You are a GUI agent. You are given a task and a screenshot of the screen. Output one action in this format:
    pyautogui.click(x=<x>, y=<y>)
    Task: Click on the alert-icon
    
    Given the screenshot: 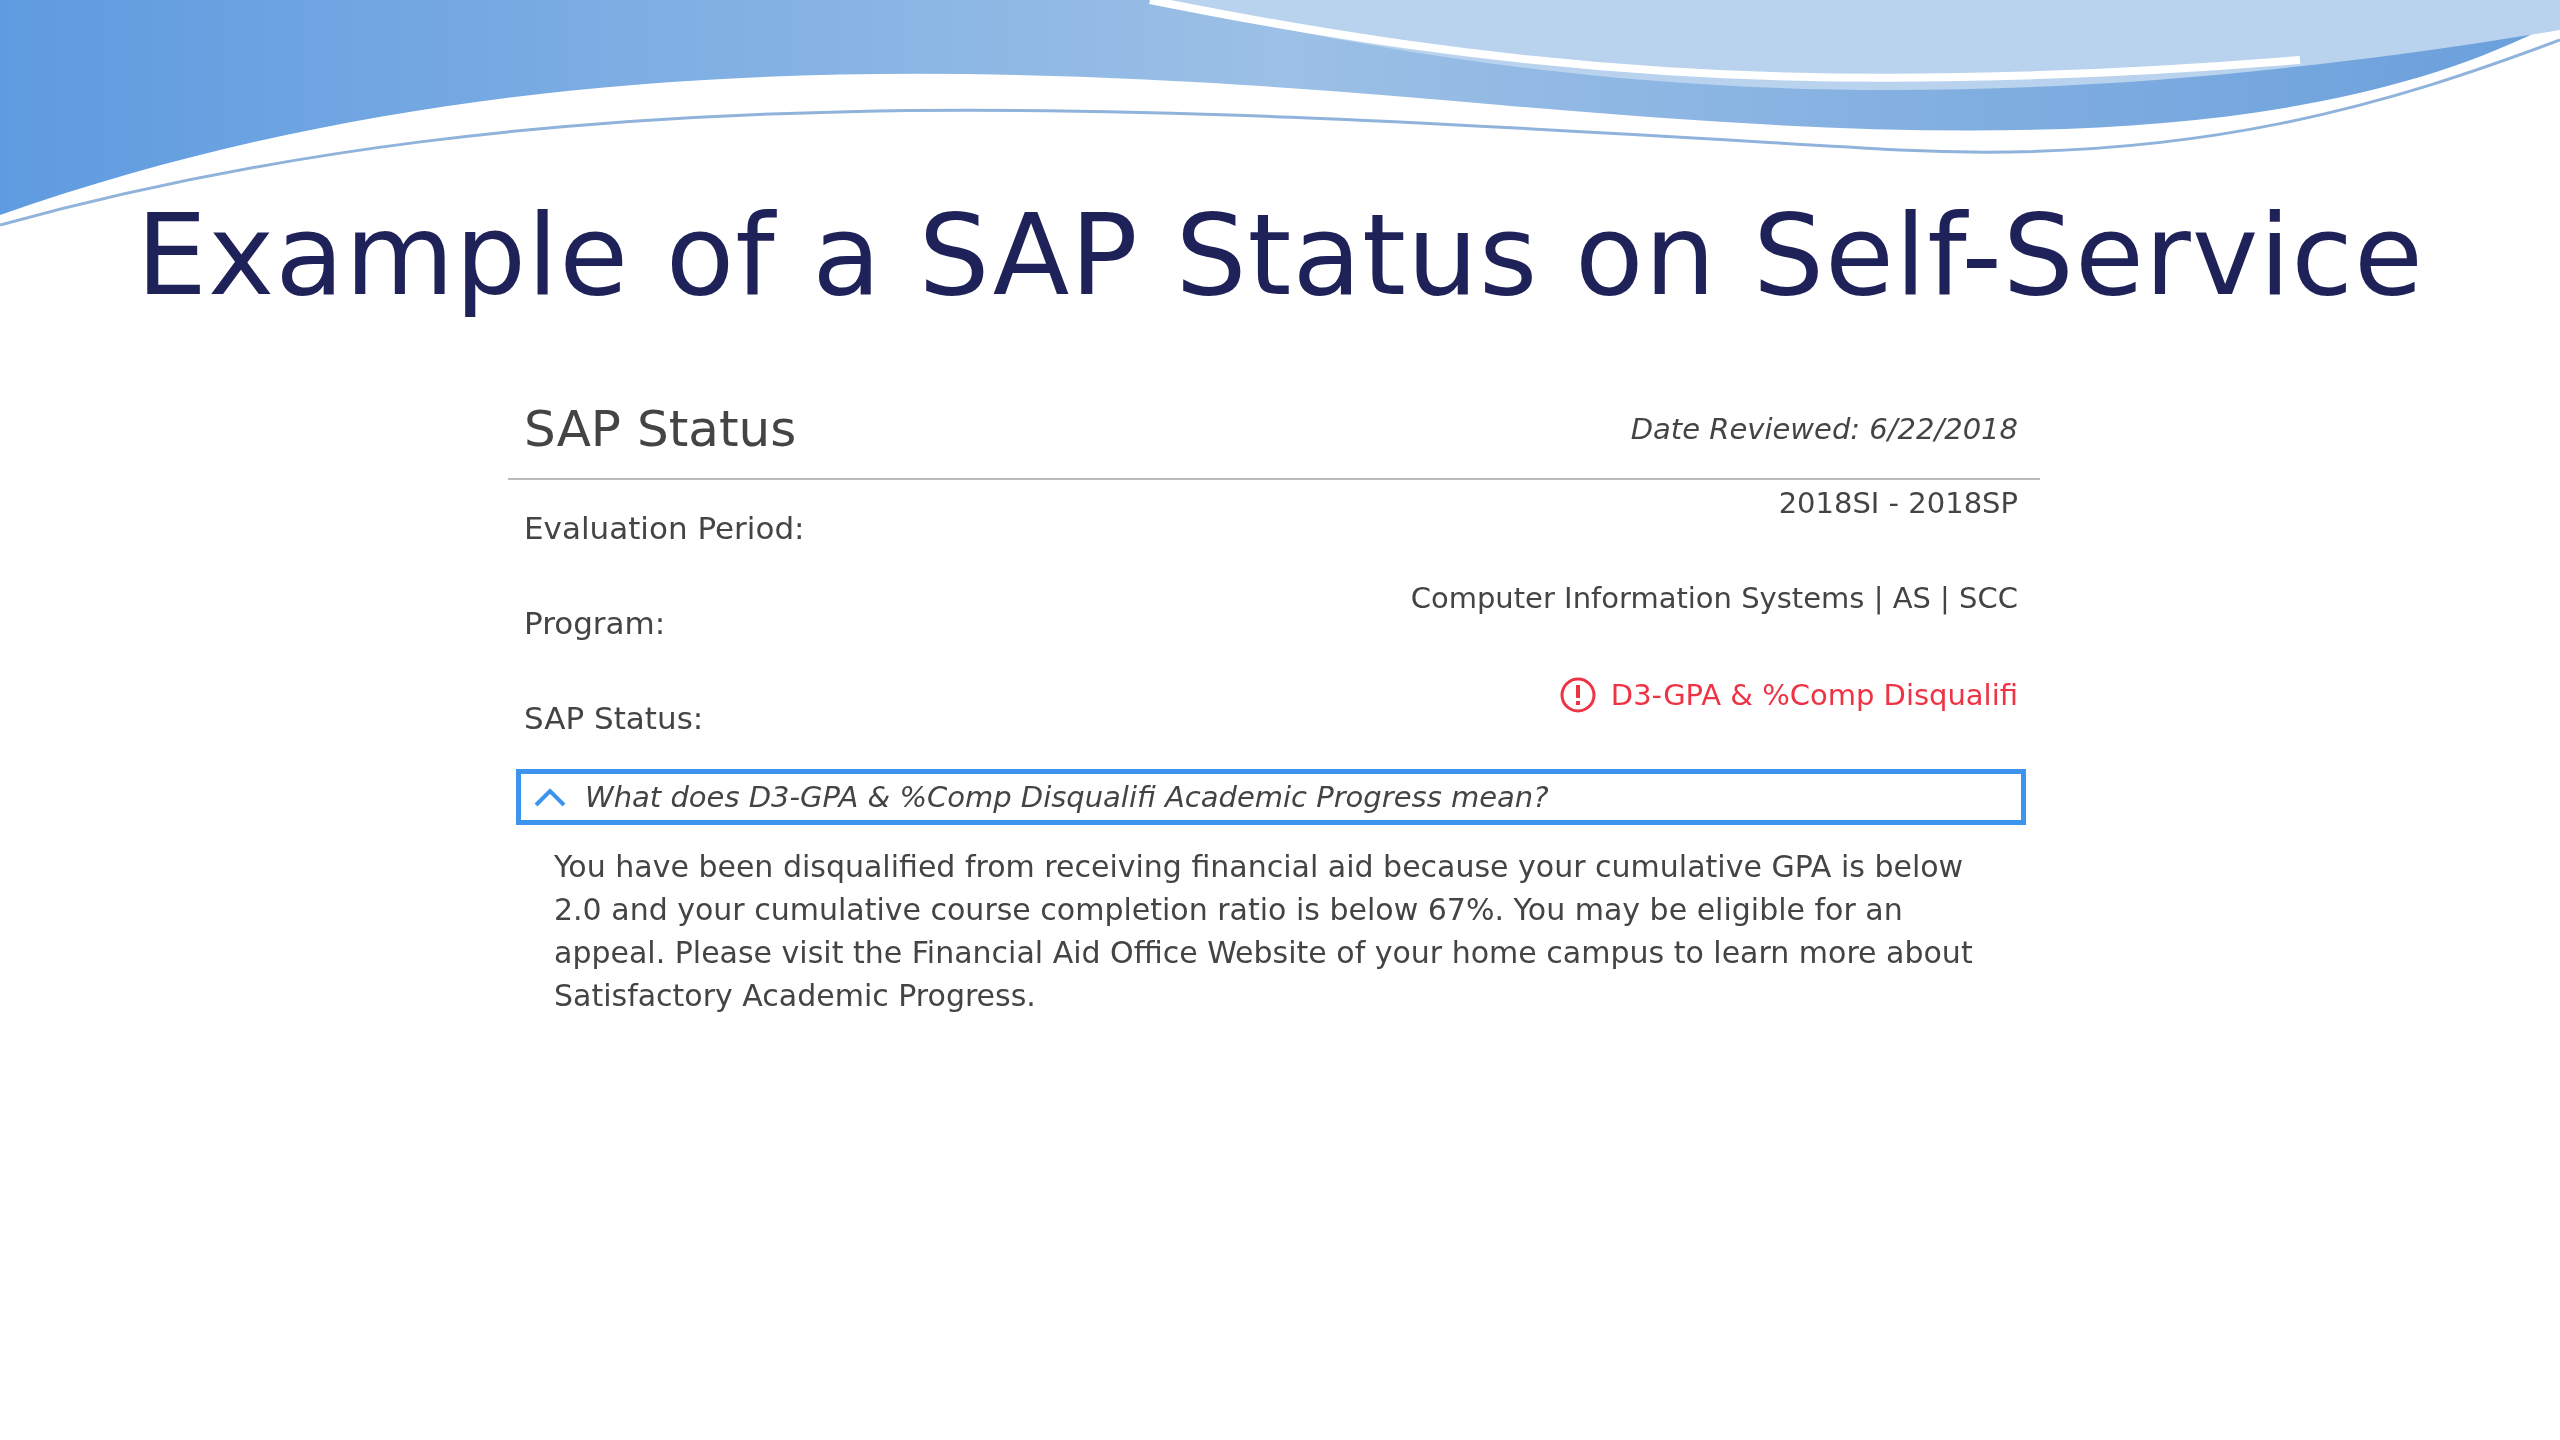 What is the action you would take?
    pyautogui.click(x=1577, y=695)
    